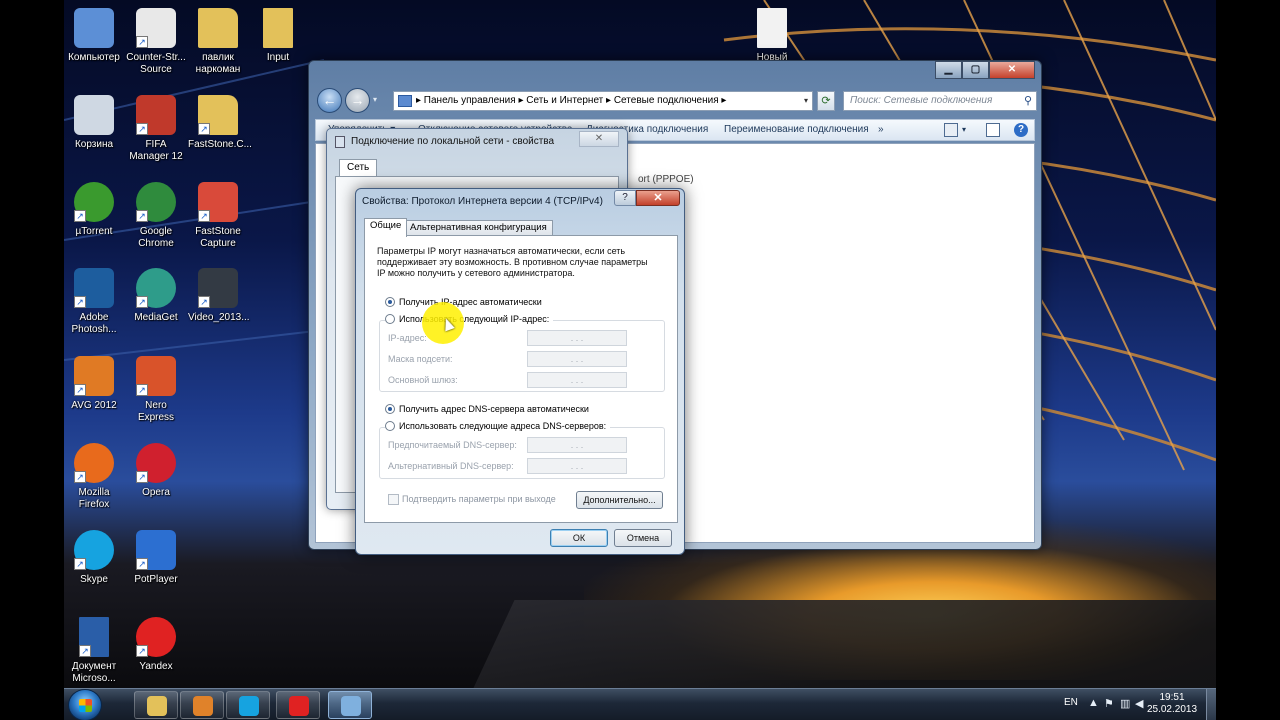  I want to click on skype-icon: ↗, so click(94, 550).